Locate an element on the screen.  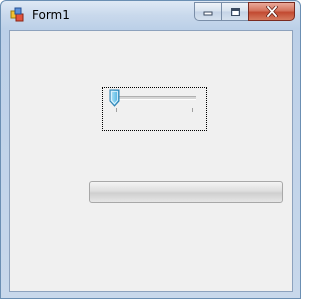
maximize-icon is located at coordinates (235, 11).